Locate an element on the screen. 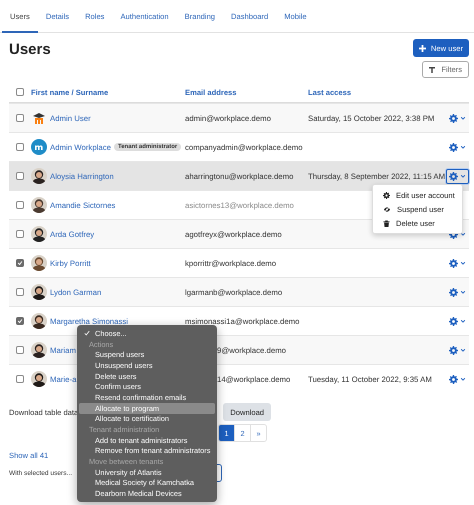 Image resolution: width=474 pixels, height=505 pixels. trash-icon is located at coordinates (386, 223).